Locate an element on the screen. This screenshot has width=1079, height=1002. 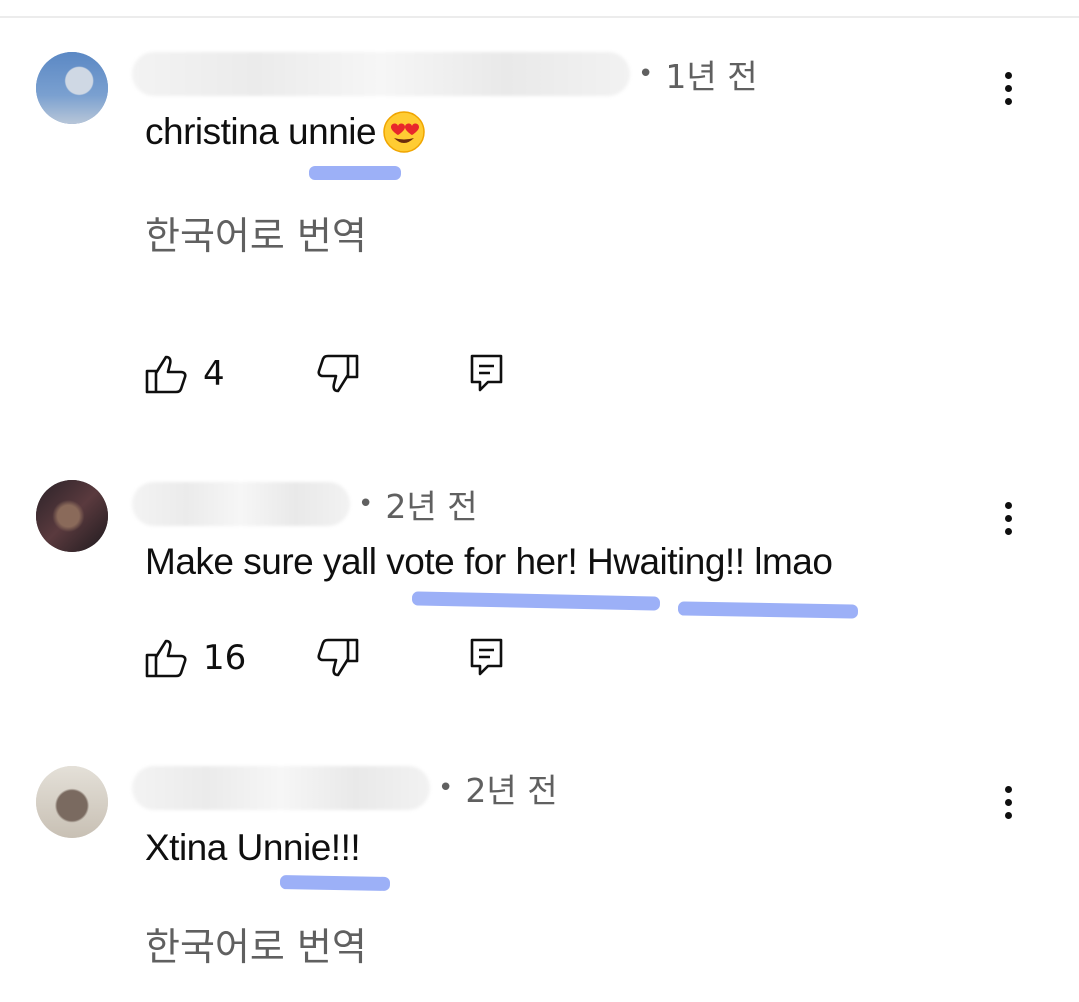
comment-meta: • 1년 전 is located at coordinates (445, 74).